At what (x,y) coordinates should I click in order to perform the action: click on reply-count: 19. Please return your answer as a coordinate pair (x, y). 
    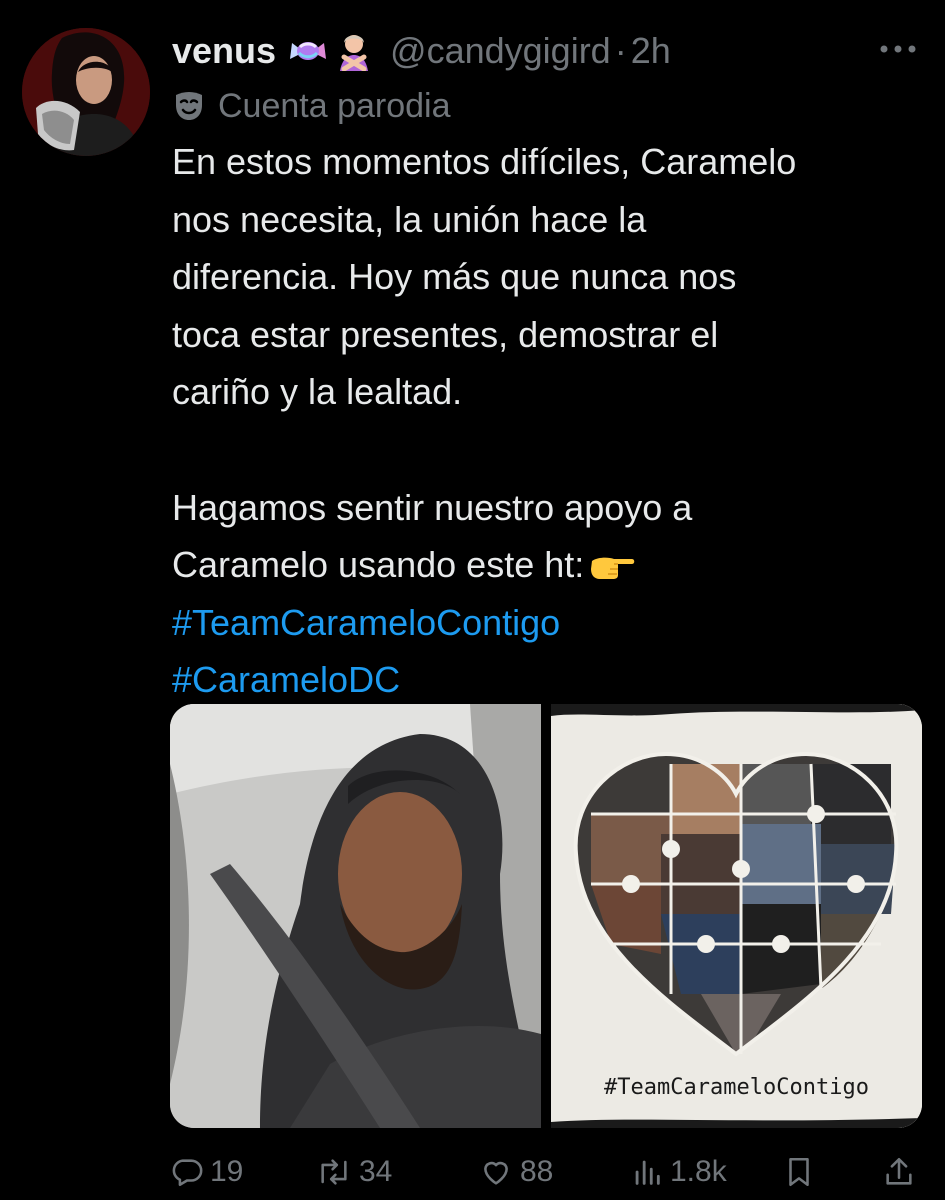
    Looking at the image, I should click on (227, 1171).